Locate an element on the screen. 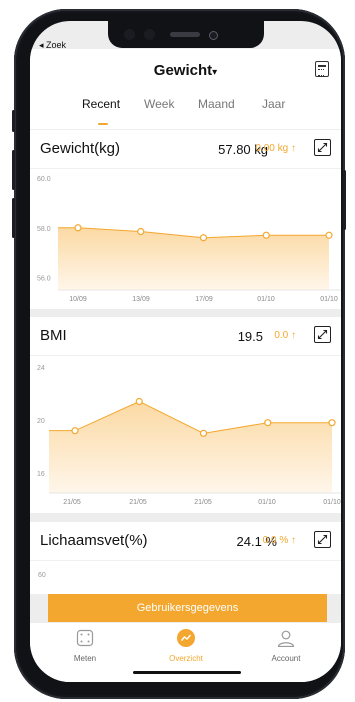 Image resolution: width=355 pixels, height=702 pixels. app-header: Gewicht▾ Recent Week Maand Jaar is located at coordinates (185, 89).